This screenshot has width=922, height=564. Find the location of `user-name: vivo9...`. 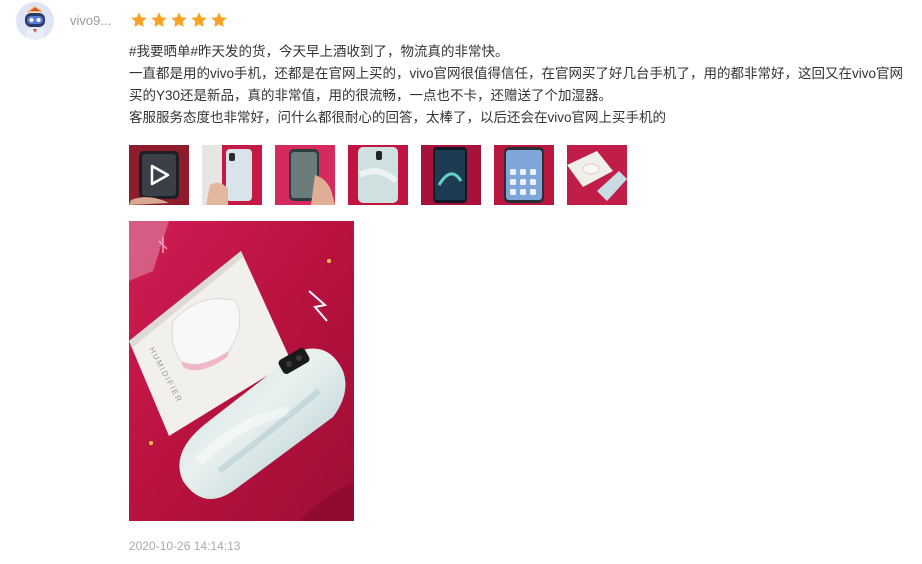

user-name: vivo9... is located at coordinates (91, 20).